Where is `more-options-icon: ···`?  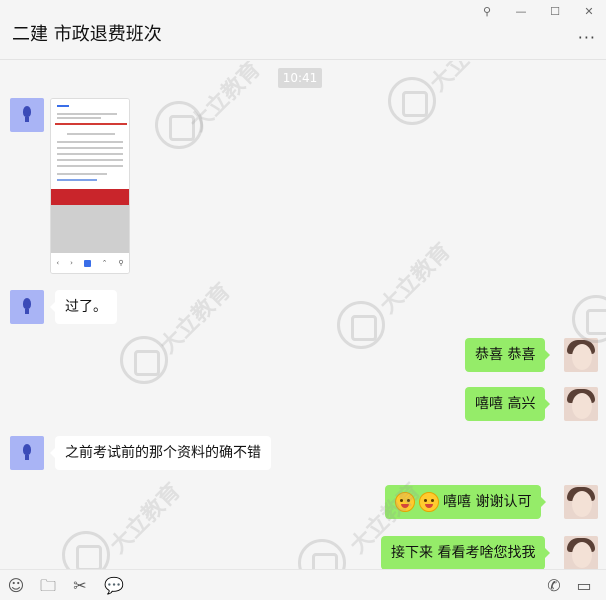 more-options-icon: ··· is located at coordinates (587, 37).